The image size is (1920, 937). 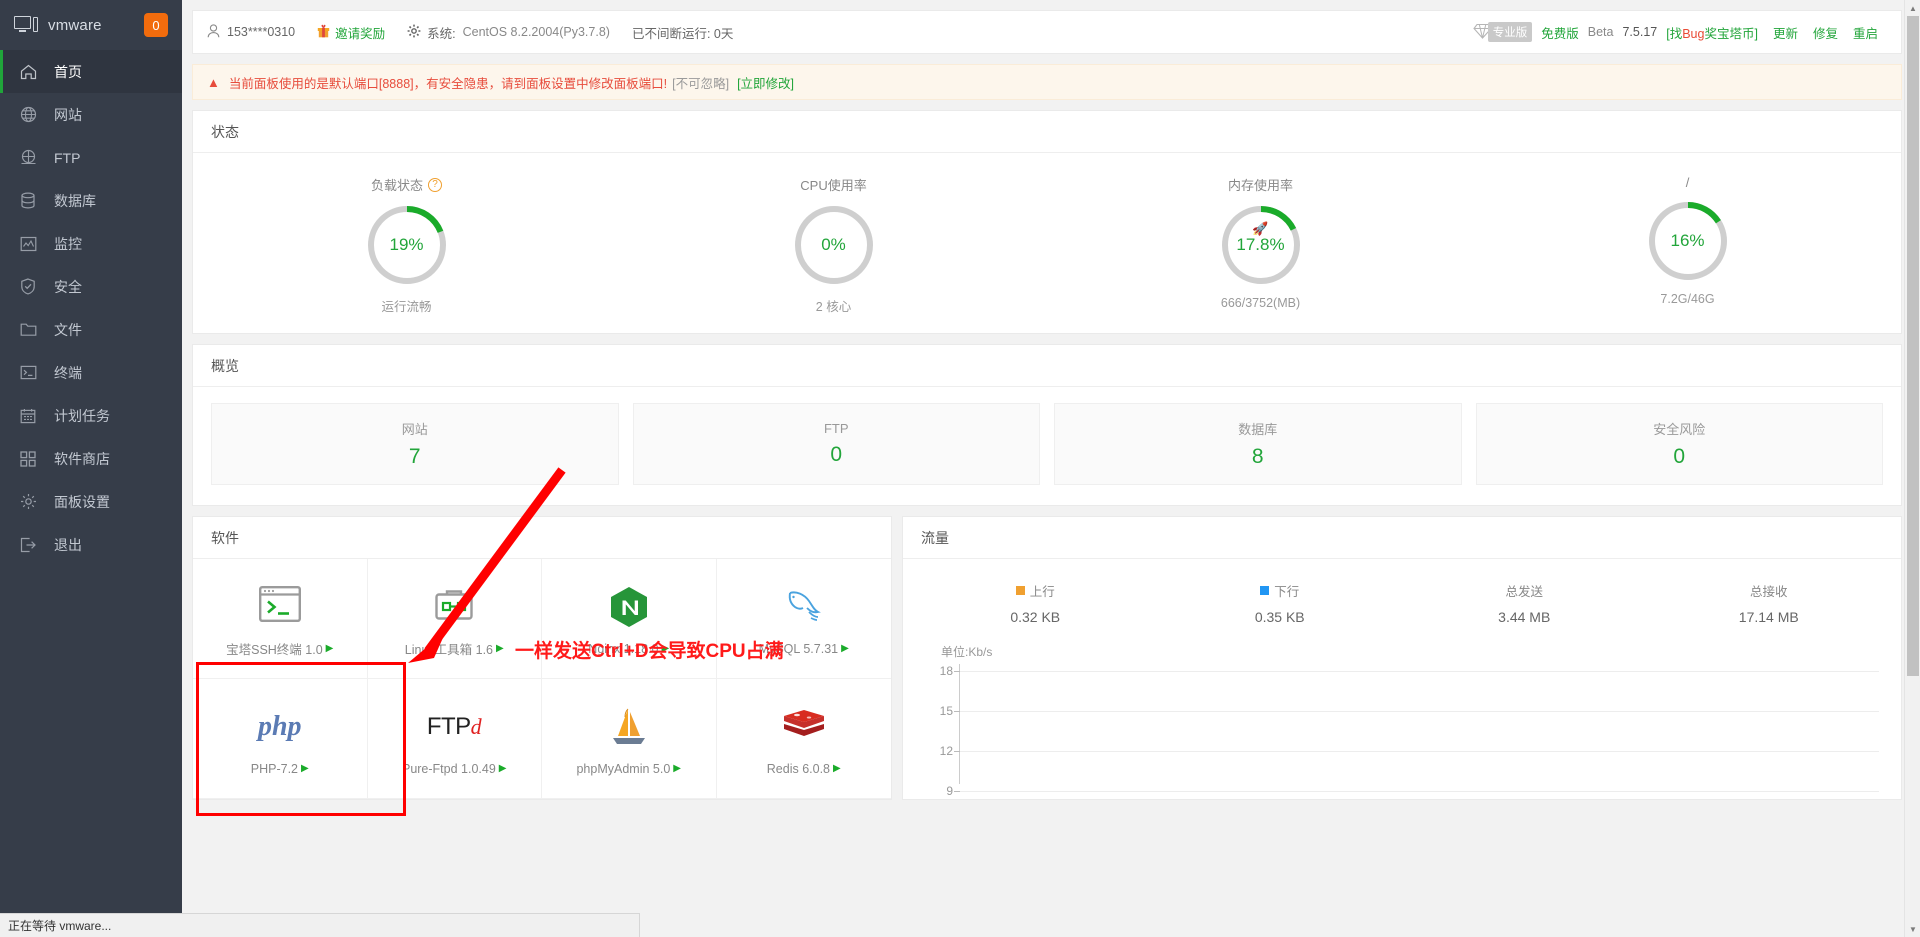 I want to click on sidebar-item-monitor: 监控, so click(x=91, y=243).